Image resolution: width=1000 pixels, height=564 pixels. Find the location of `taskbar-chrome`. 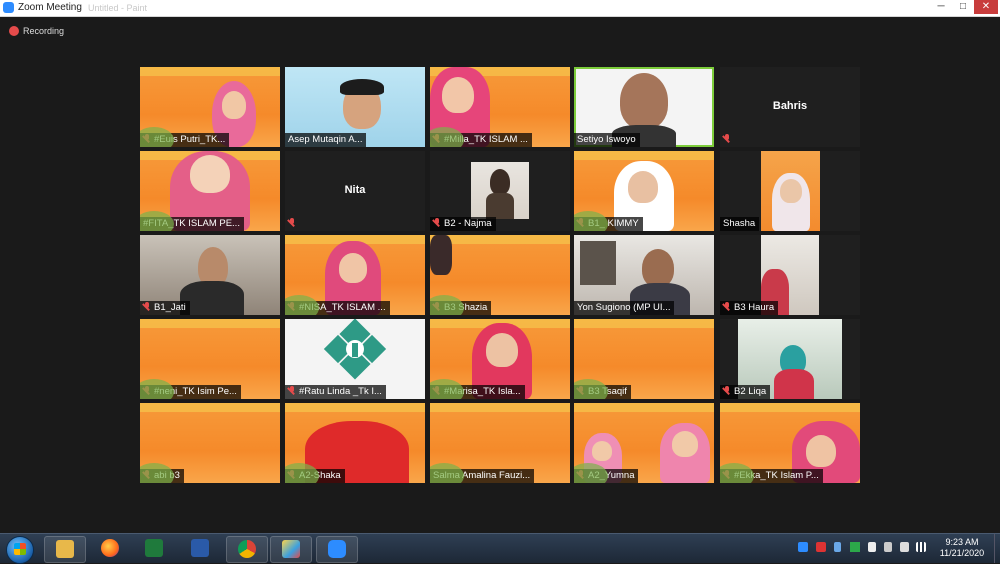

taskbar-chrome is located at coordinates (247, 549).